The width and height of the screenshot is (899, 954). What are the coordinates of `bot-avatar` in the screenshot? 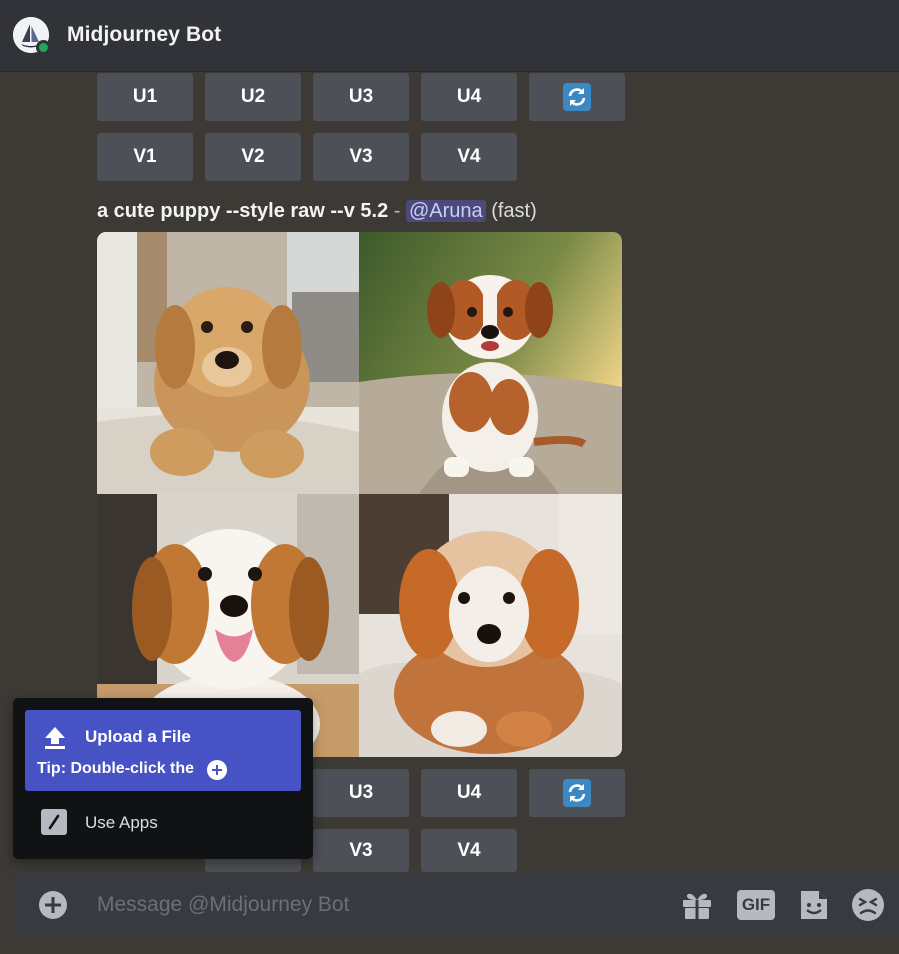 It's located at (32, 36).